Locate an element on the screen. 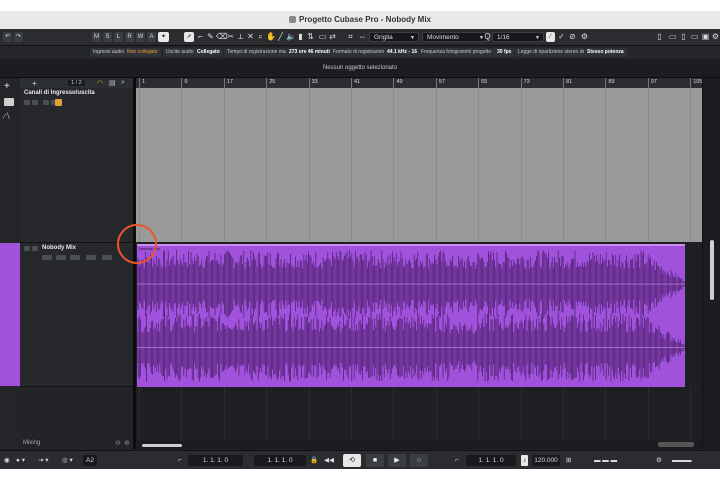 The height and width of the screenshot is (500, 720). zoom-out-icon: ⊖ is located at coordinates (118, 443).